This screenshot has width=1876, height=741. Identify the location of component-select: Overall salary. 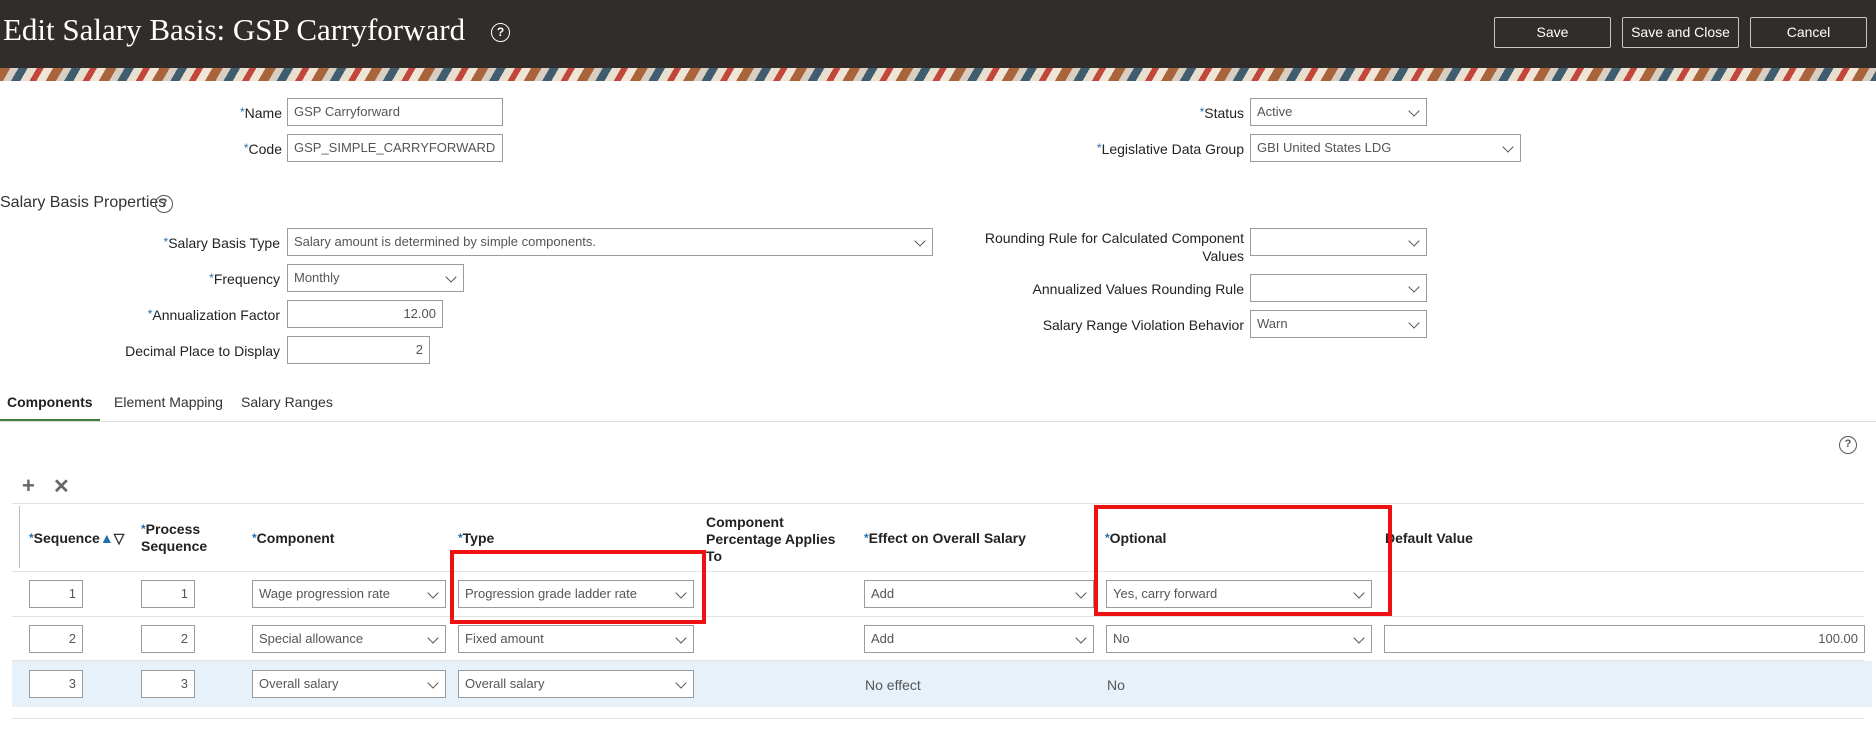
(349, 684).